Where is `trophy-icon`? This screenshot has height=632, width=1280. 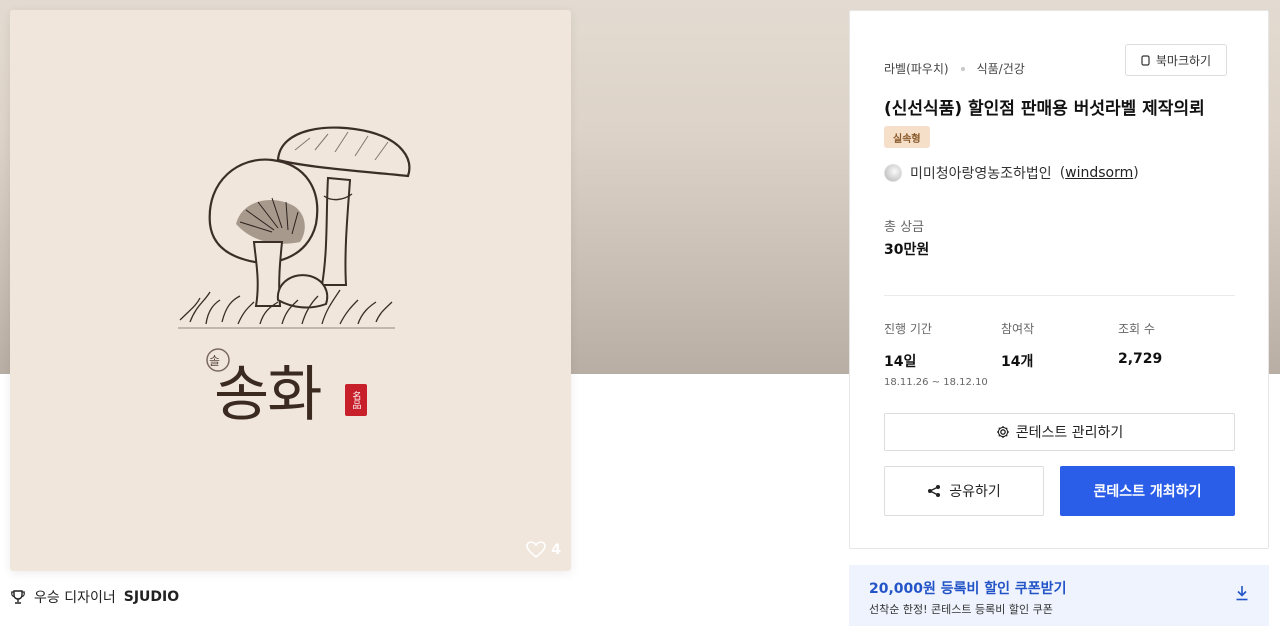
trophy-icon is located at coordinates (18, 597).